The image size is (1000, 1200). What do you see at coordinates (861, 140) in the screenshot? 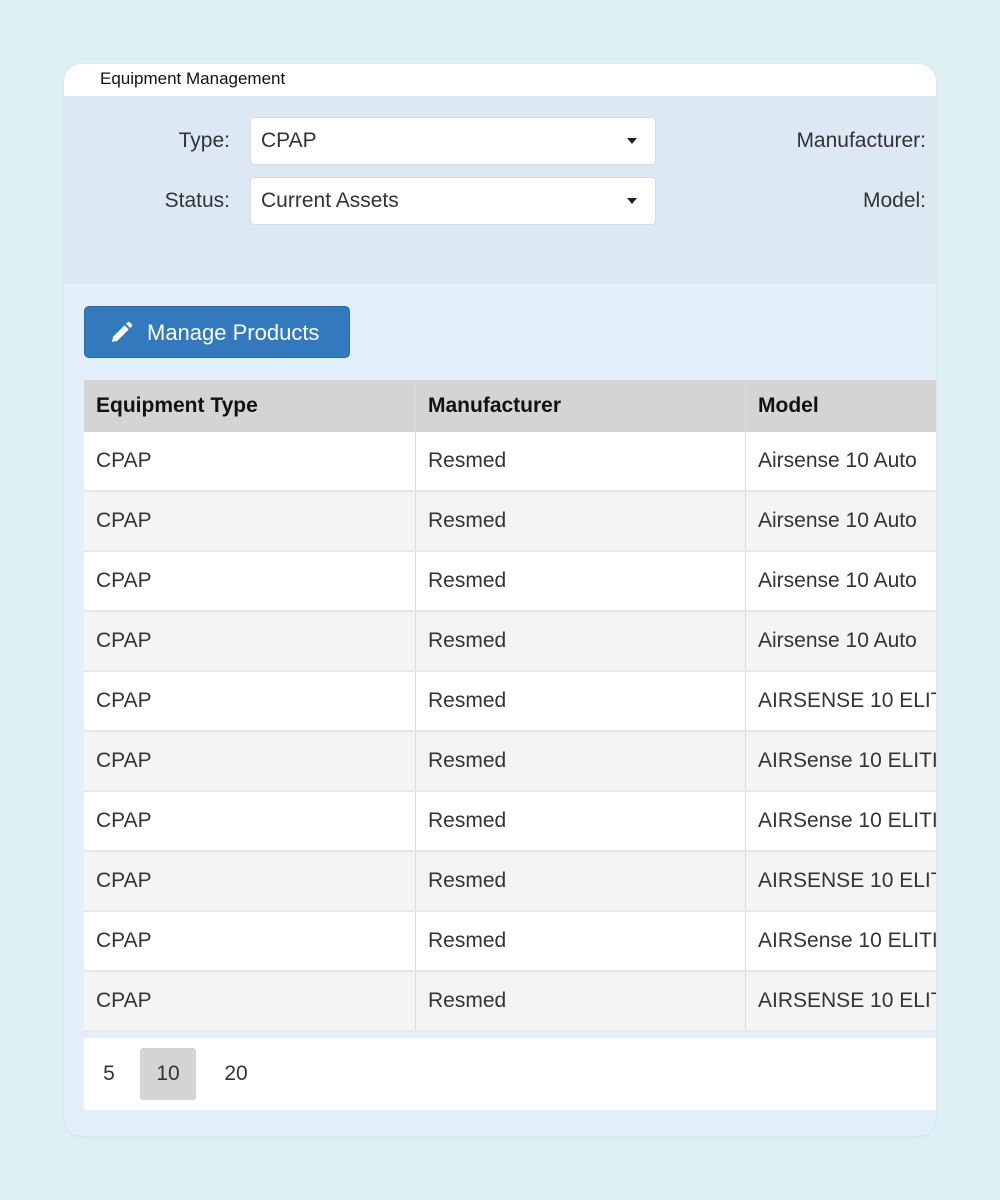
I see `manufacturer-label: Manufacturer:` at bounding box center [861, 140].